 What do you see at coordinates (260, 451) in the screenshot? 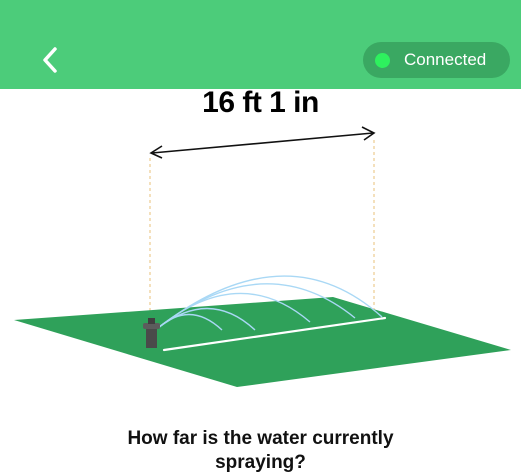
I see `spray-distance-question: How far is the water currently spraying?` at bounding box center [260, 451].